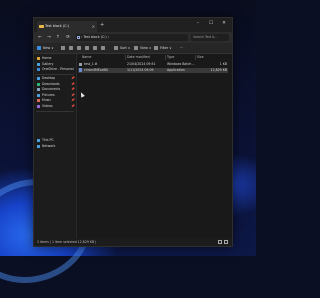 This screenshot has width=320, height=298. I want to click on file-name: chron4MELaBG, so click(96, 69).